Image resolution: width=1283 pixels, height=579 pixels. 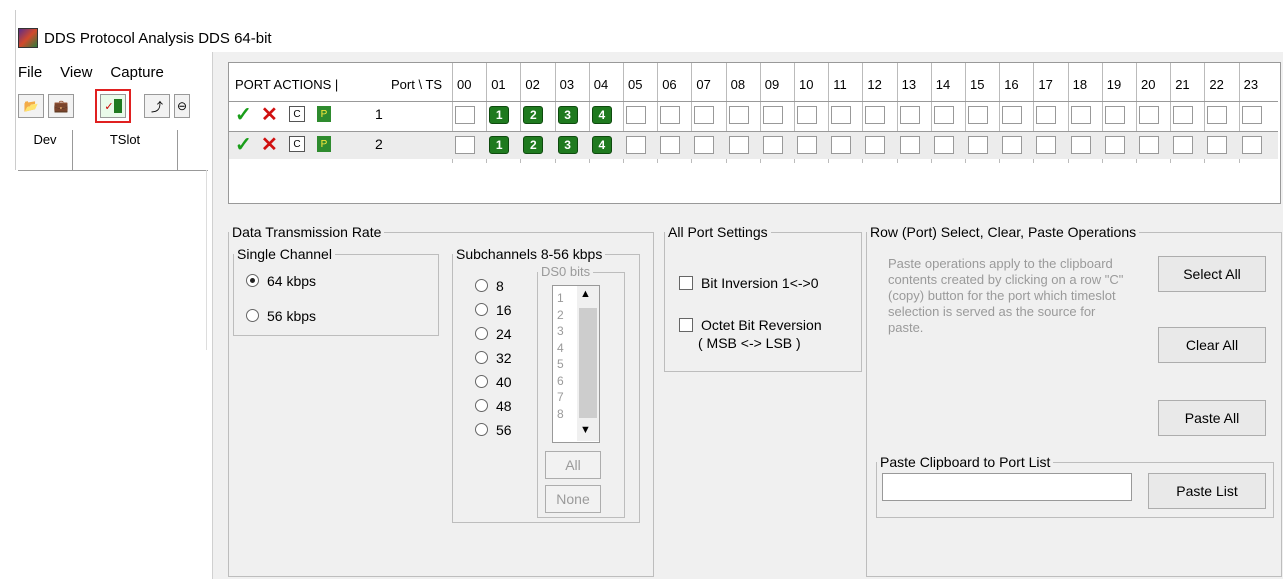 I want to click on octet-reversal-checkbox: Octet Bit Reversion, so click(x=750, y=324).